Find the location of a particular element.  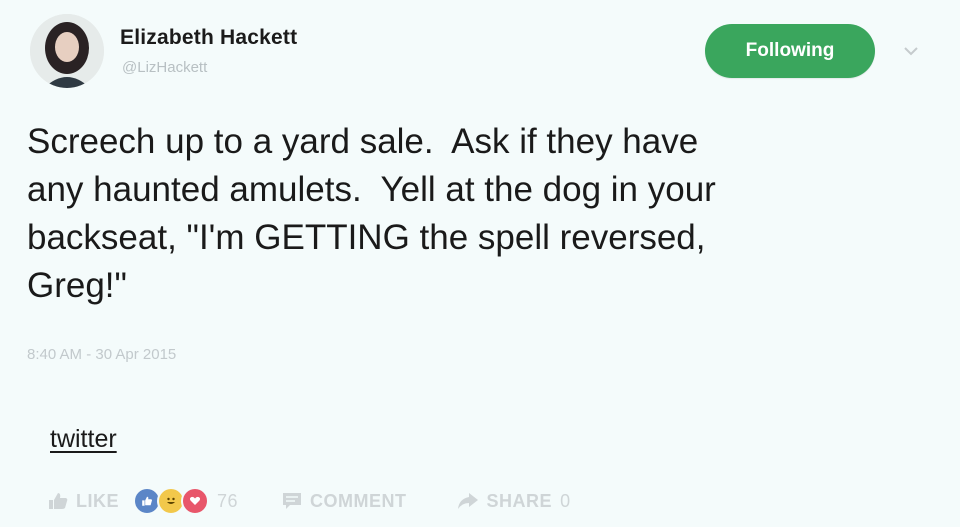

thumbs-up-icon is located at coordinates (58, 501).